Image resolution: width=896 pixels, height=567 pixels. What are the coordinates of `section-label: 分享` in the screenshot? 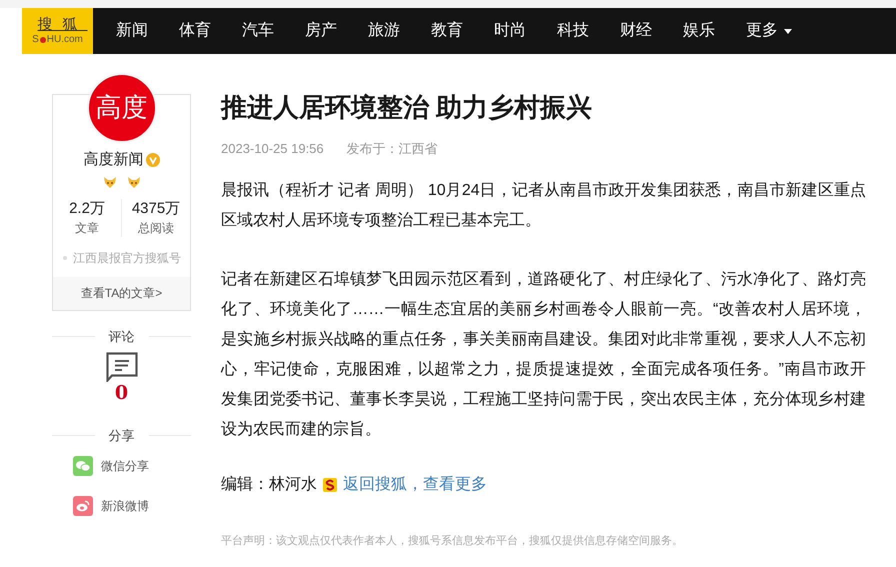 It's located at (121, 436).